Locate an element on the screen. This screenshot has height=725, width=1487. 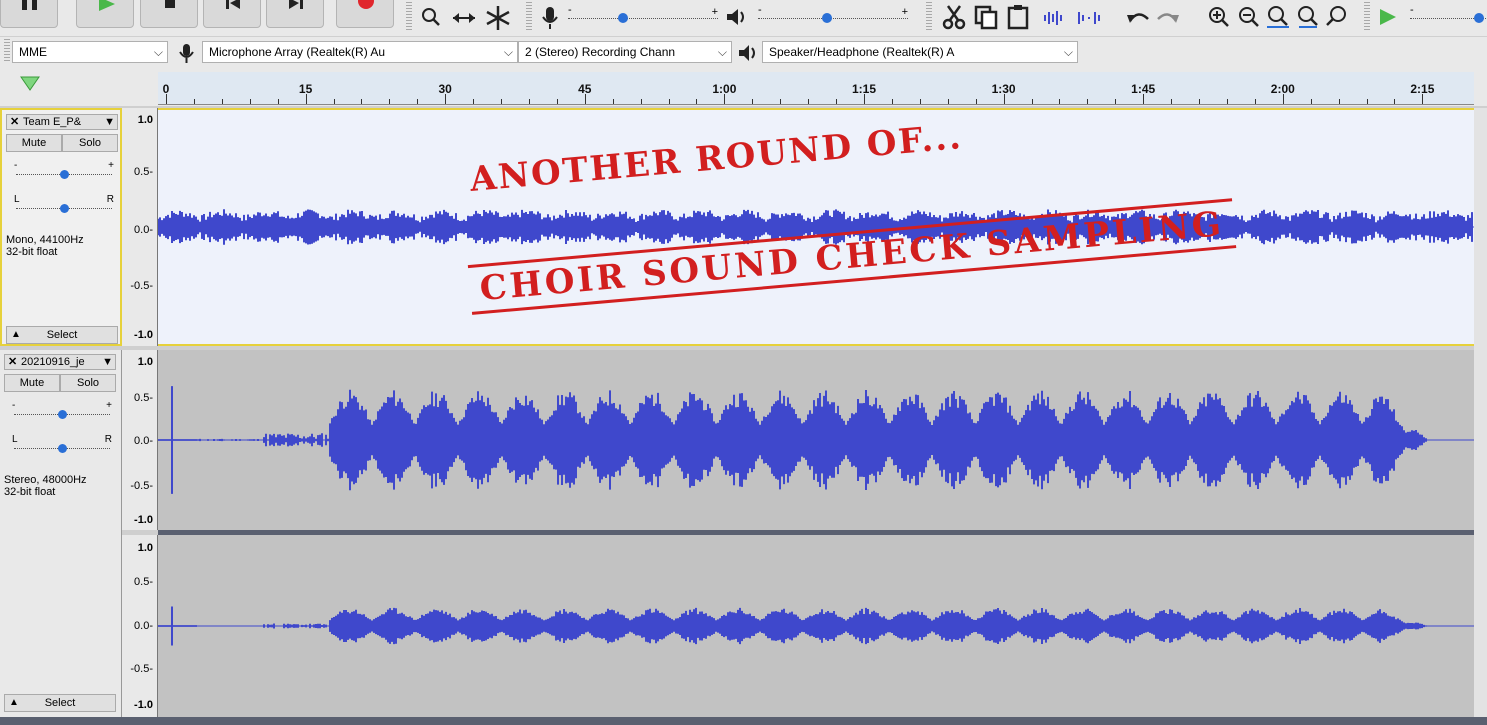
track-name-button: ✕ 20210916_je ▼ is located at coordinates (60, 362).